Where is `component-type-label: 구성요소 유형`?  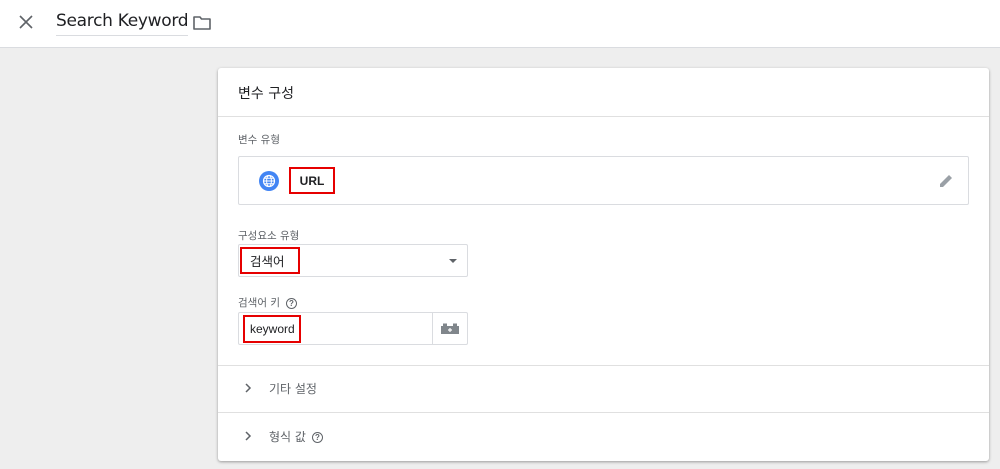
component-type-label: 구성요소 유형 is located at coordinates (269, 236).